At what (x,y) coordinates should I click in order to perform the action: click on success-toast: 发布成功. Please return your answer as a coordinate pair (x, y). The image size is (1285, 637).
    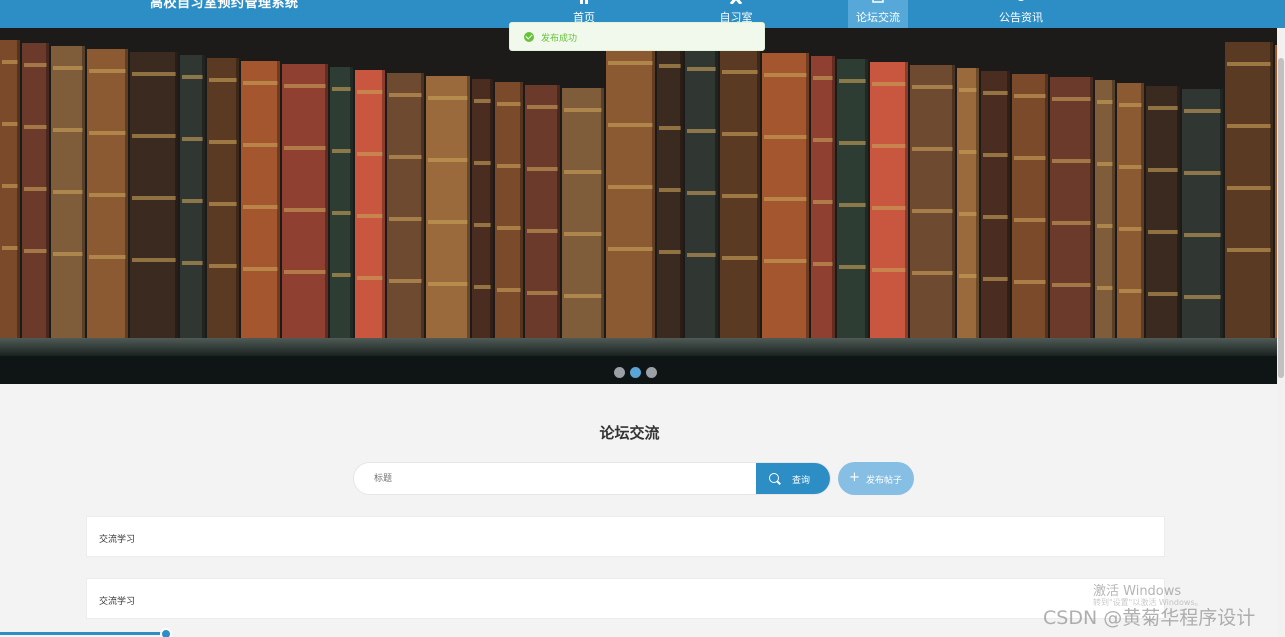
    Looking at the image, I should click on (637, 36).